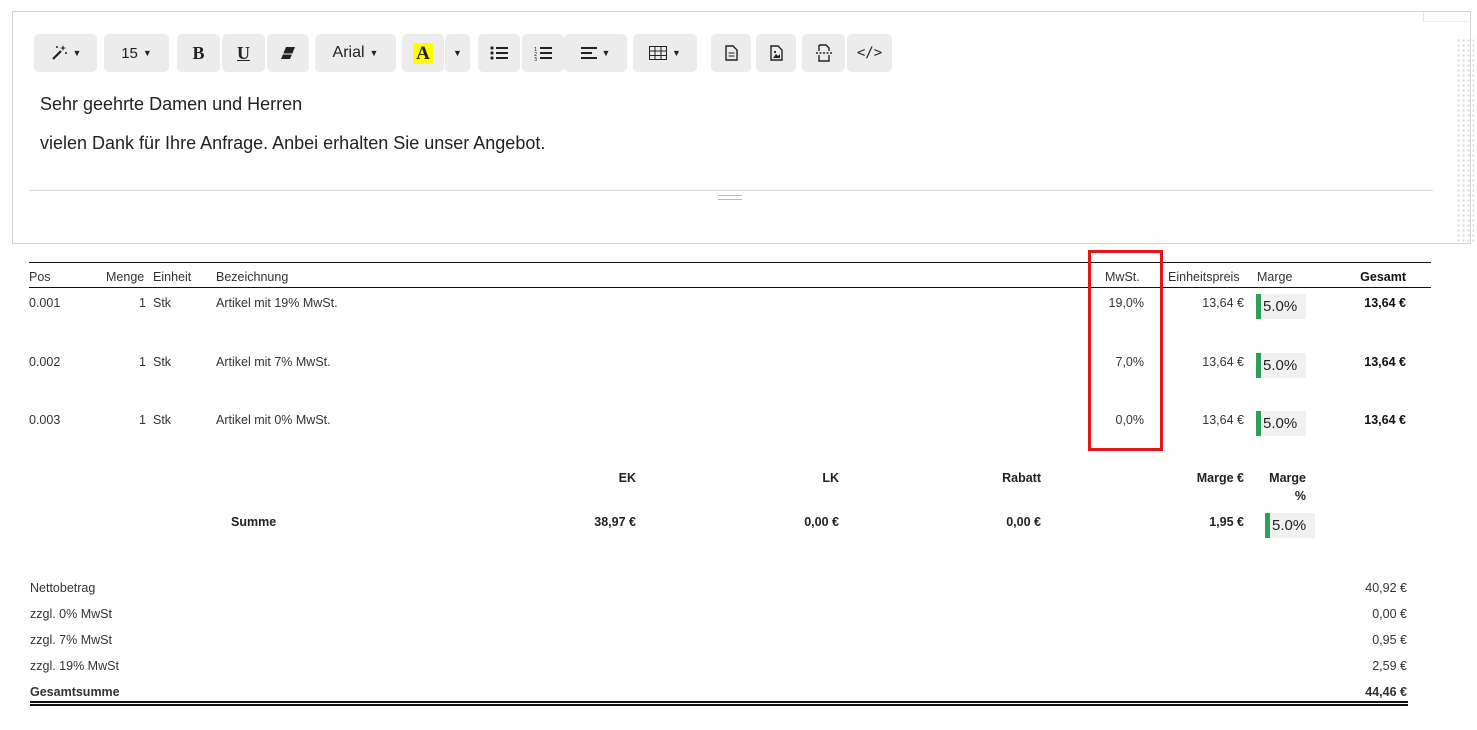  I want to click on row-pos: 0.002, so click(45, 362).